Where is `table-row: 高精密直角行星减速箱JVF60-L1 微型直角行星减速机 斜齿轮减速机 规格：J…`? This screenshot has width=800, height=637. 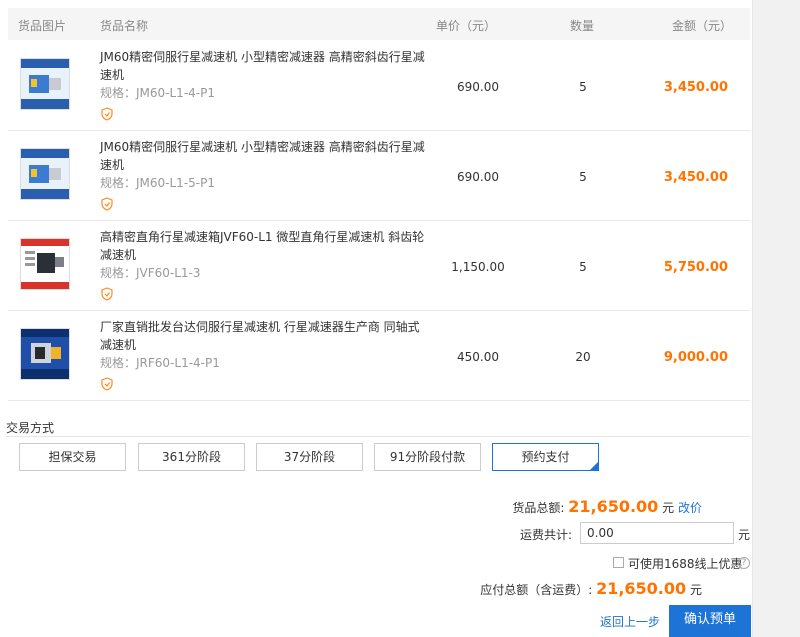
table-row: 高精密直角行星减速箱JVF60-L1 微型直角行星减速机 斜齿轮减速机 规格：J… is located at coordinates (379, 265).